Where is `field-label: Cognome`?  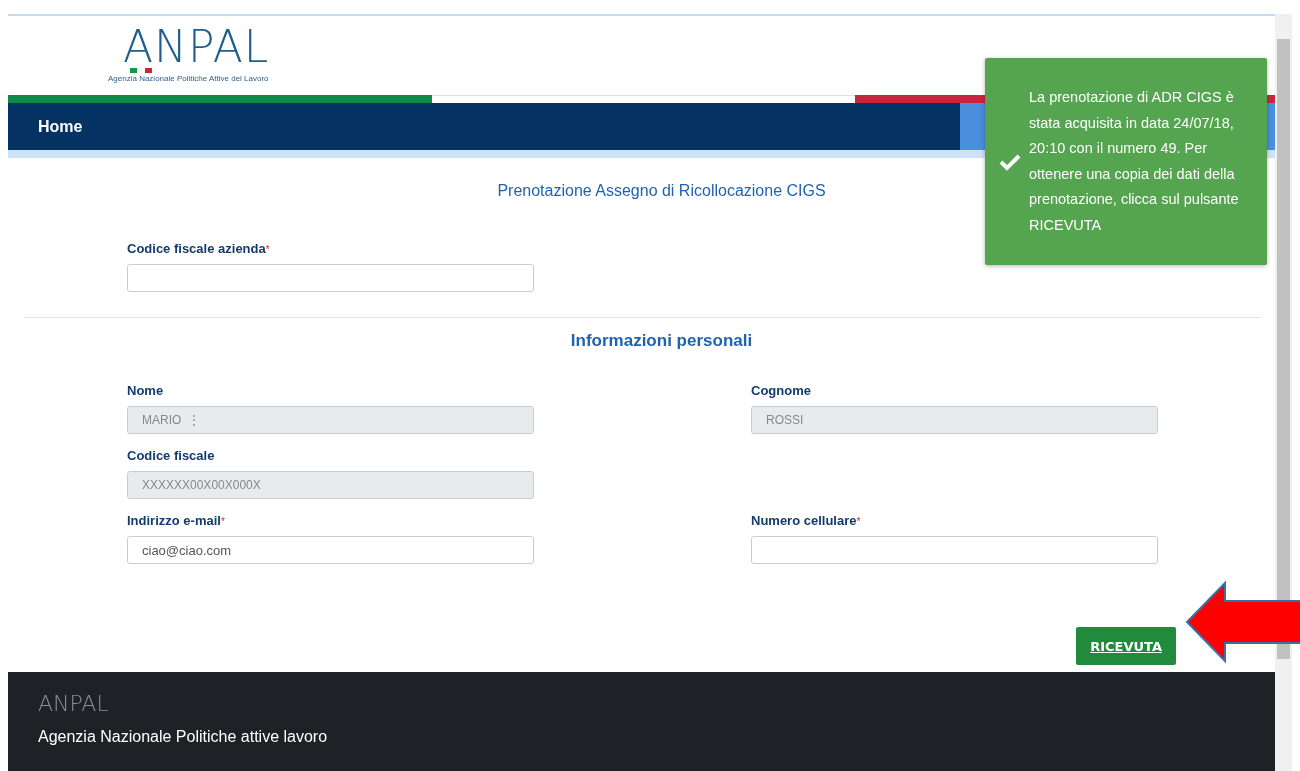
field-label: Cognome is located at coordinates (781, 390).